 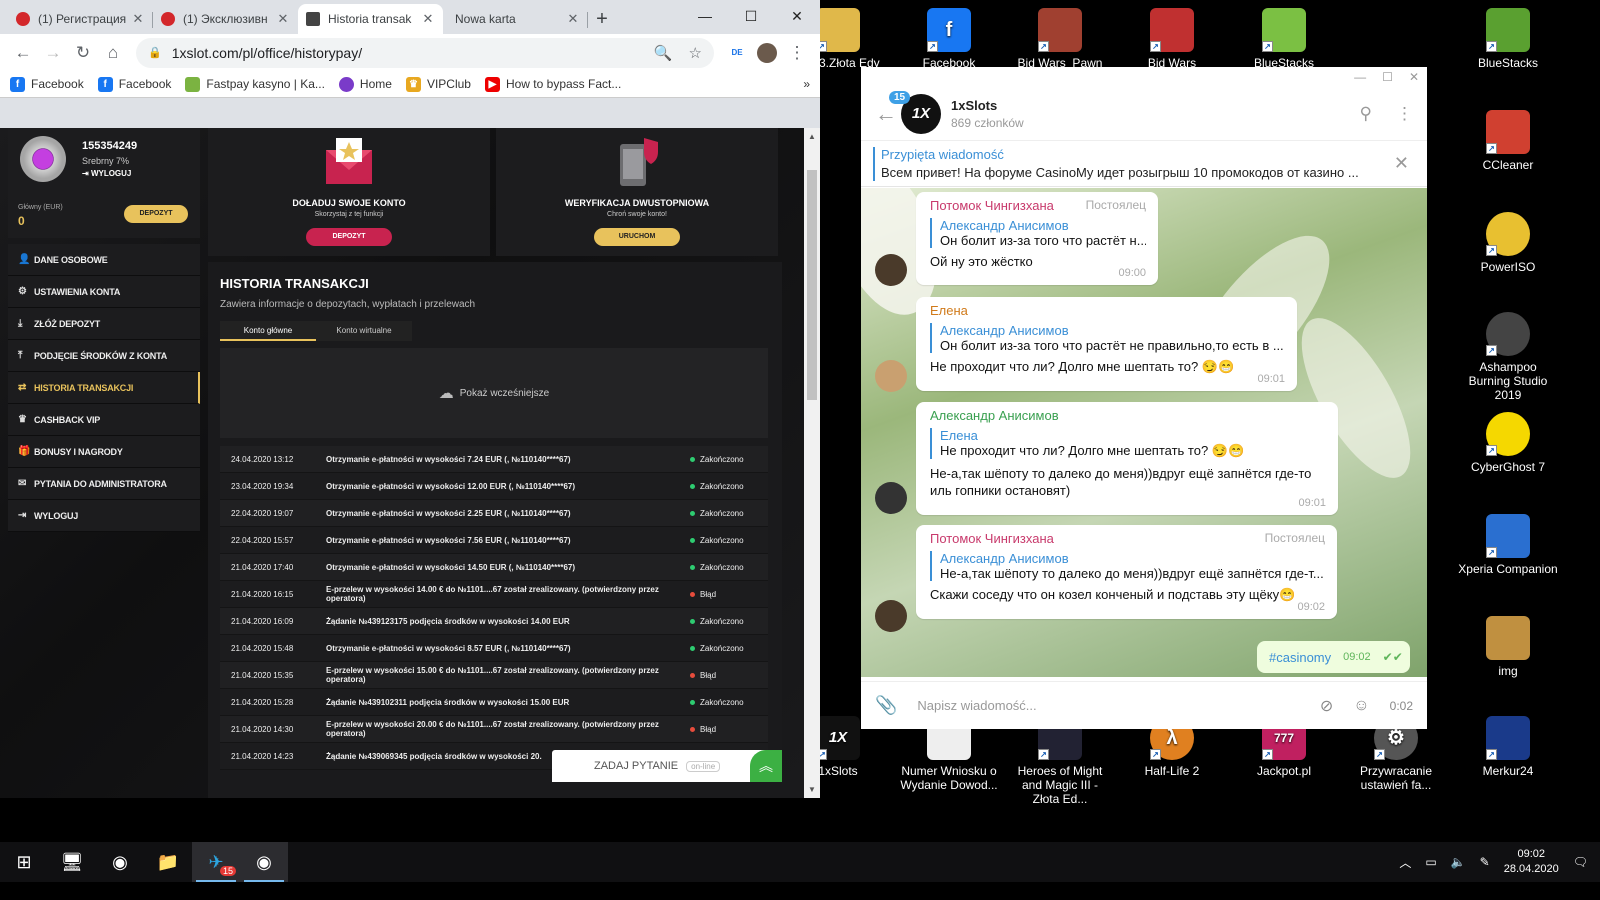 I want to click on page-scrollbar: ▲ ▼, so click(x=812, y=463).